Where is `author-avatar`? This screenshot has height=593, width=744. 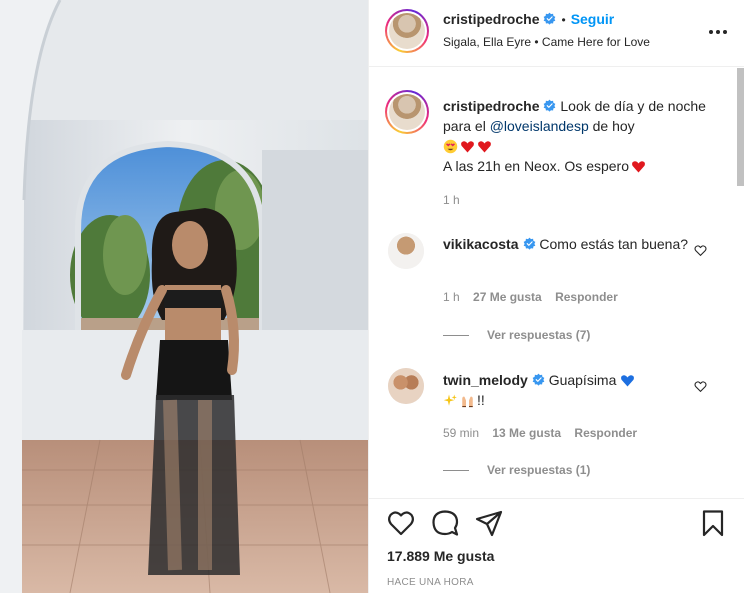
author-avatar is located at coordinates (407, 31).